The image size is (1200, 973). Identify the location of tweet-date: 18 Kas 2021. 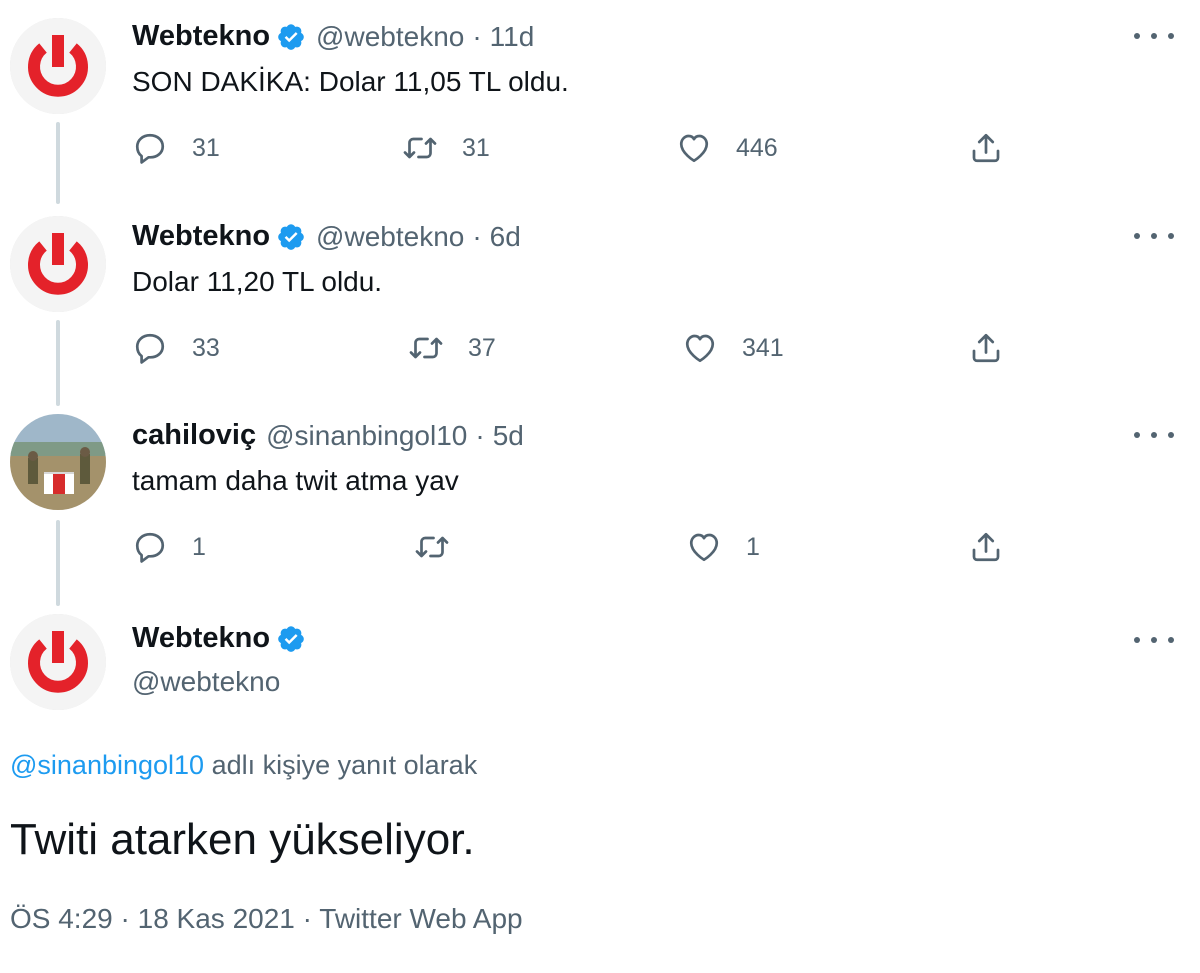
(216, 918).